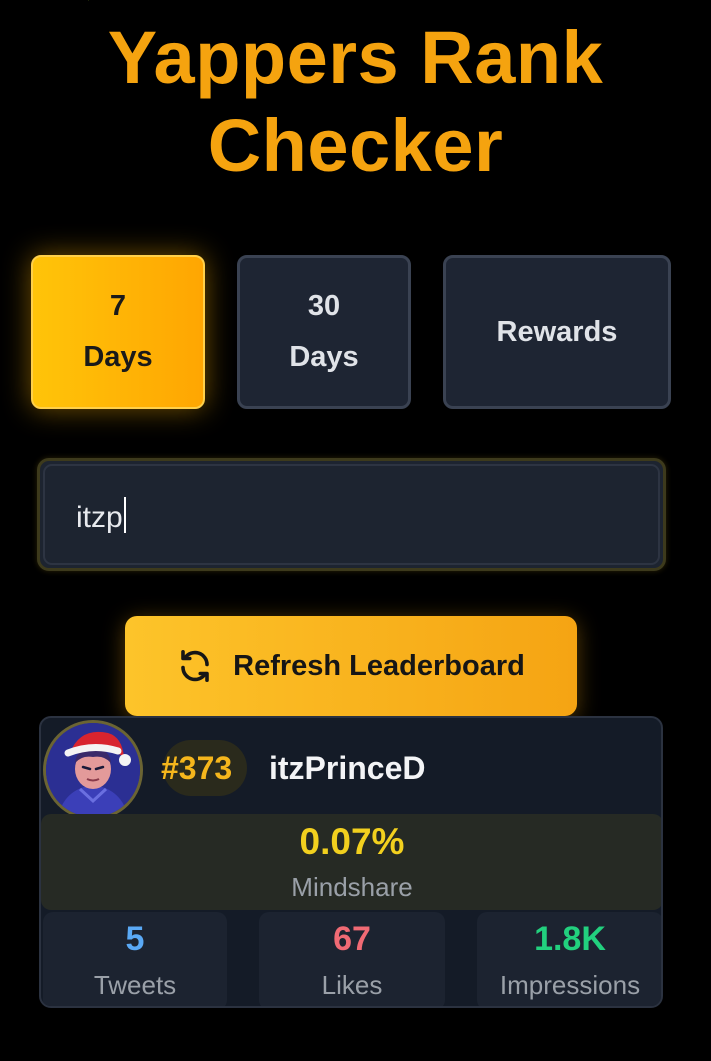 The width and height of the screenshot is (711, 1061). Describe the element at coordinates (135, 959) in the screenshot. I see `stat-tweets: 5 Tweets` at that location.